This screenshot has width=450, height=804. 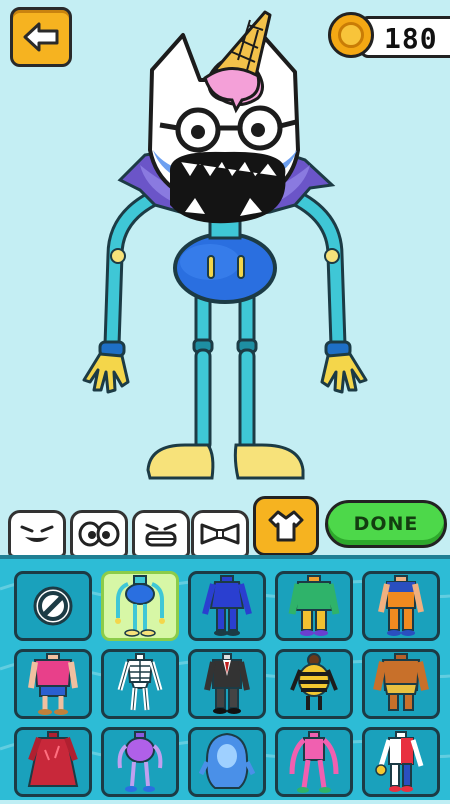 I want to click on option-brown-caveman, so click(x=401, y=684).